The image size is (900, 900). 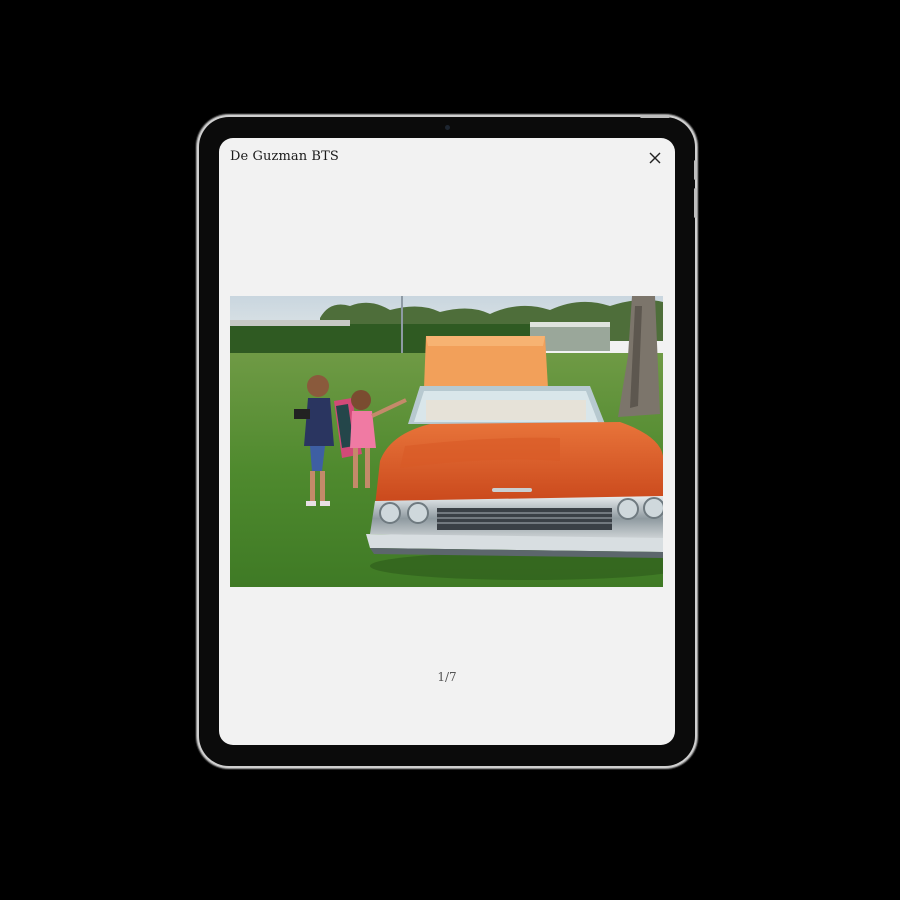 What do you see at coordinates (695, 170) in the screenshot?
I see `volume-button-upper` at bounding box center [695, 170].